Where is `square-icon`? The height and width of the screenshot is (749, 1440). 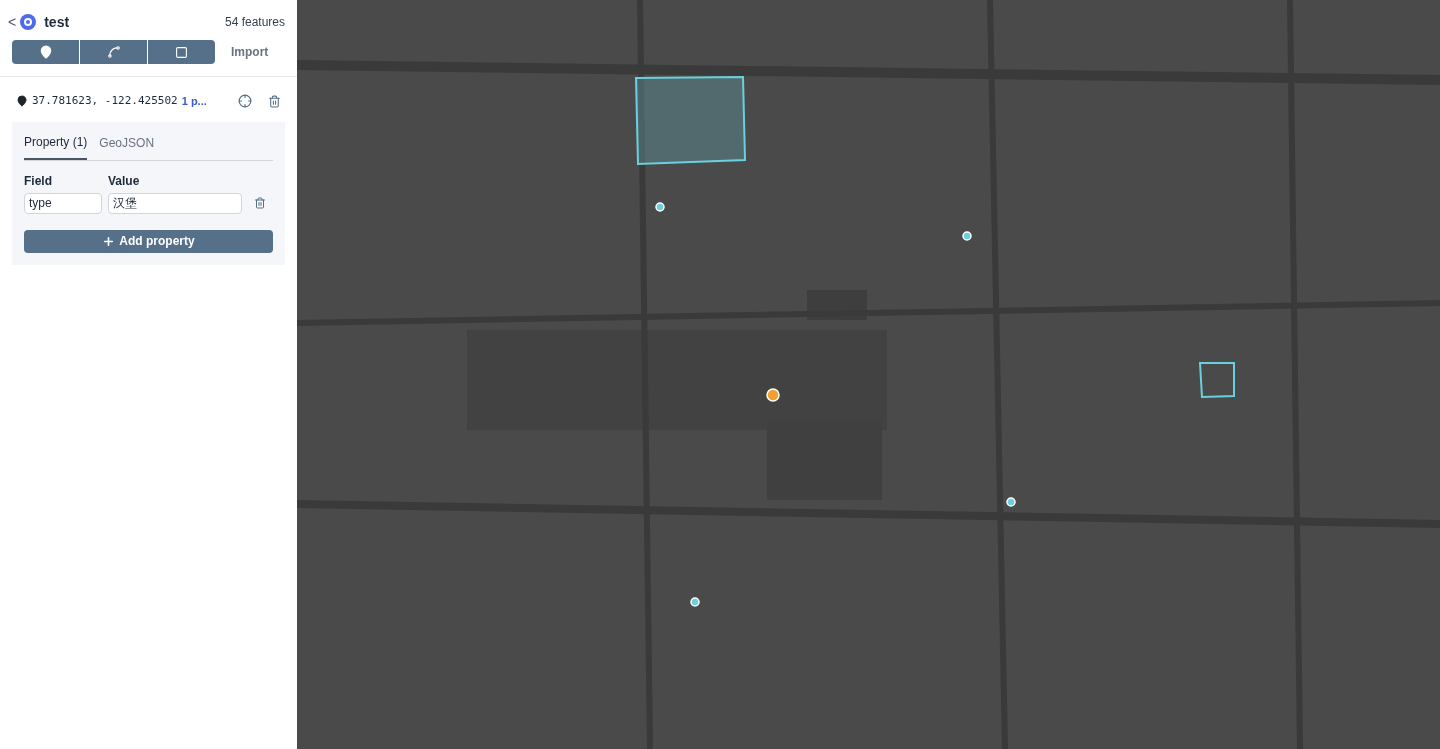 square-icon is located at coordinates (181, 52).